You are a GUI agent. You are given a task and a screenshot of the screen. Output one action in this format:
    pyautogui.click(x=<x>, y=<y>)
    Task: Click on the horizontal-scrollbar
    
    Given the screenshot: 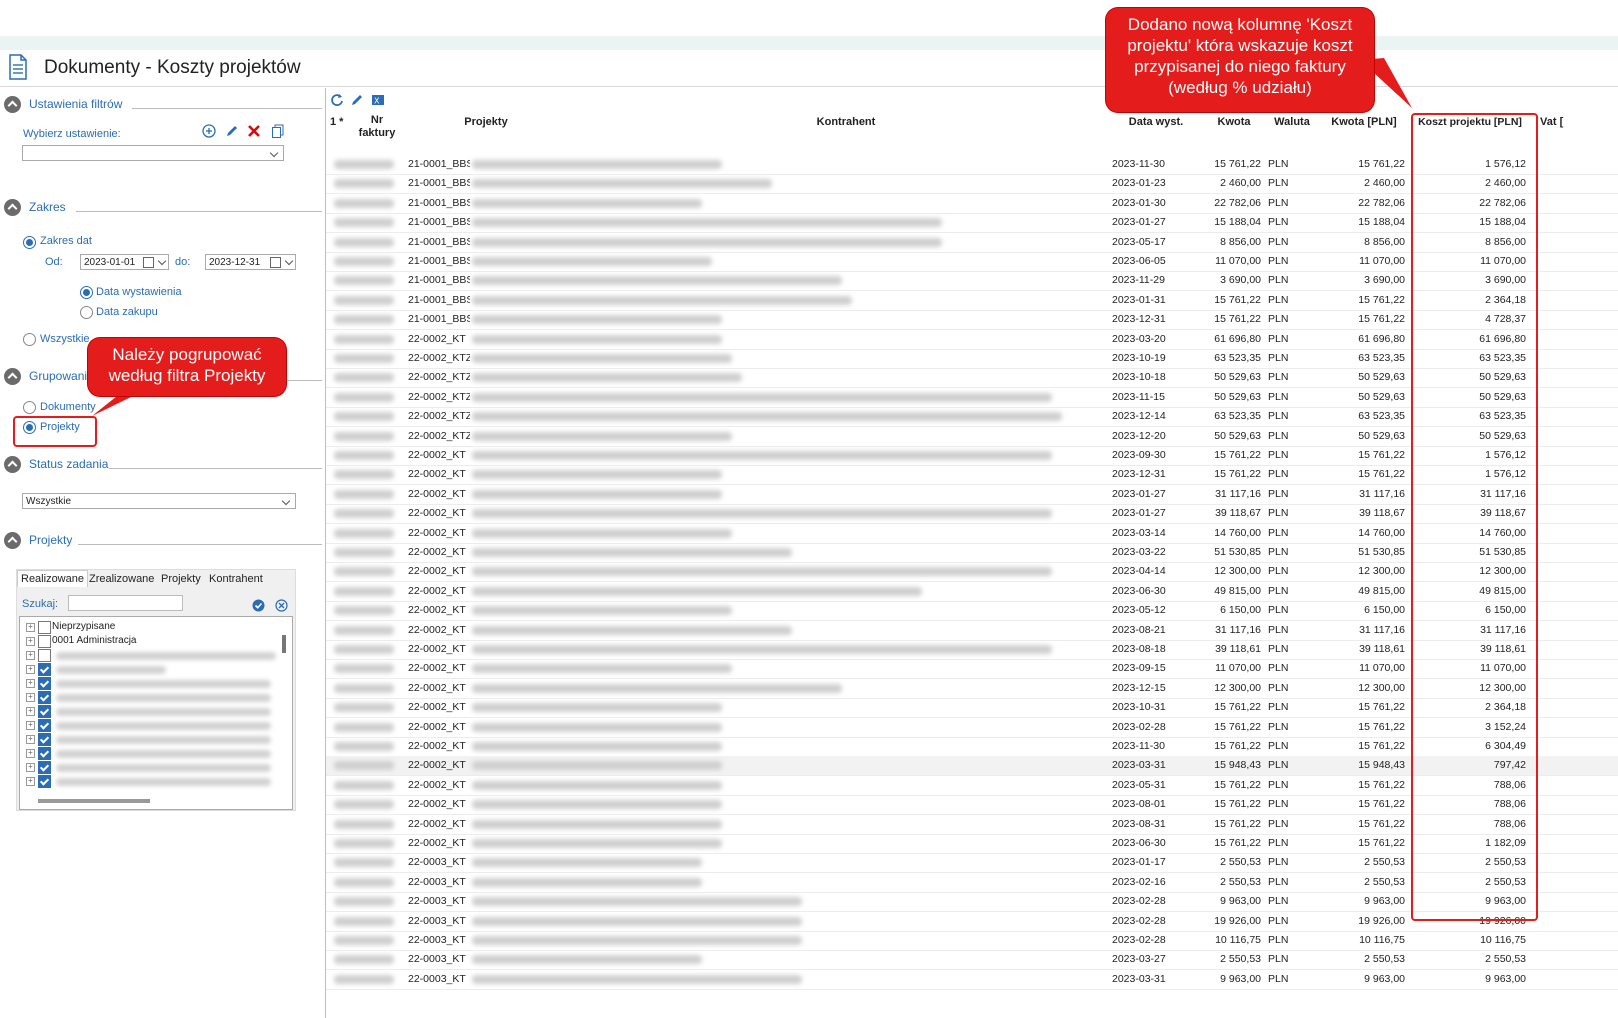 What is the action you would take?
    pyautogui.click(x=94, y=801)
    